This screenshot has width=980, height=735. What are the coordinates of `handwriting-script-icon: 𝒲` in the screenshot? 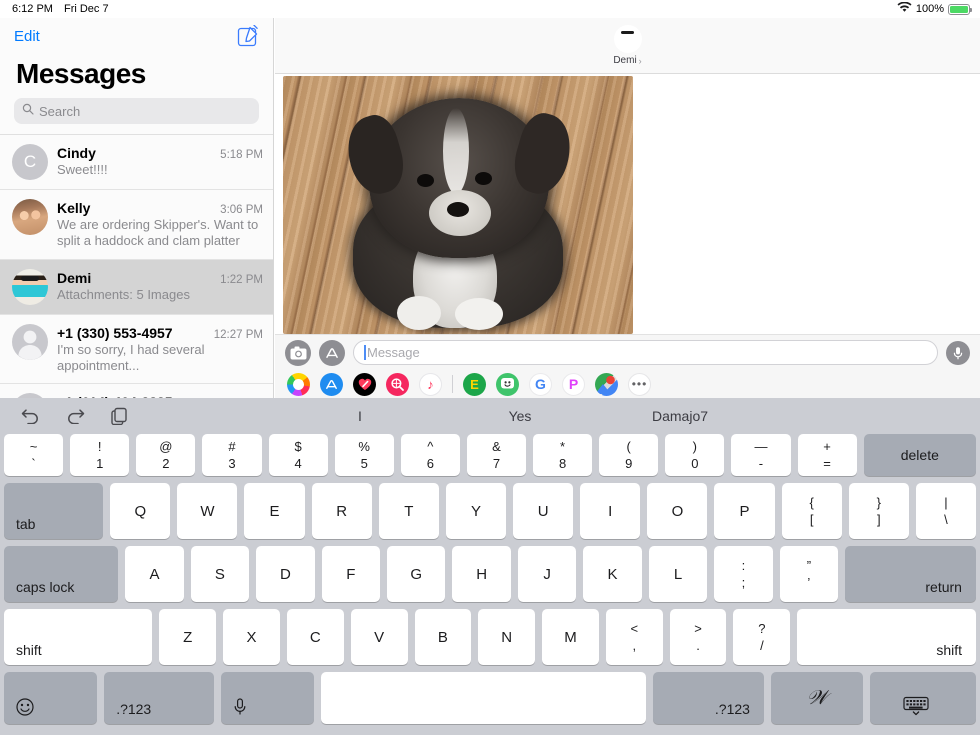 It's located at (816, 698).